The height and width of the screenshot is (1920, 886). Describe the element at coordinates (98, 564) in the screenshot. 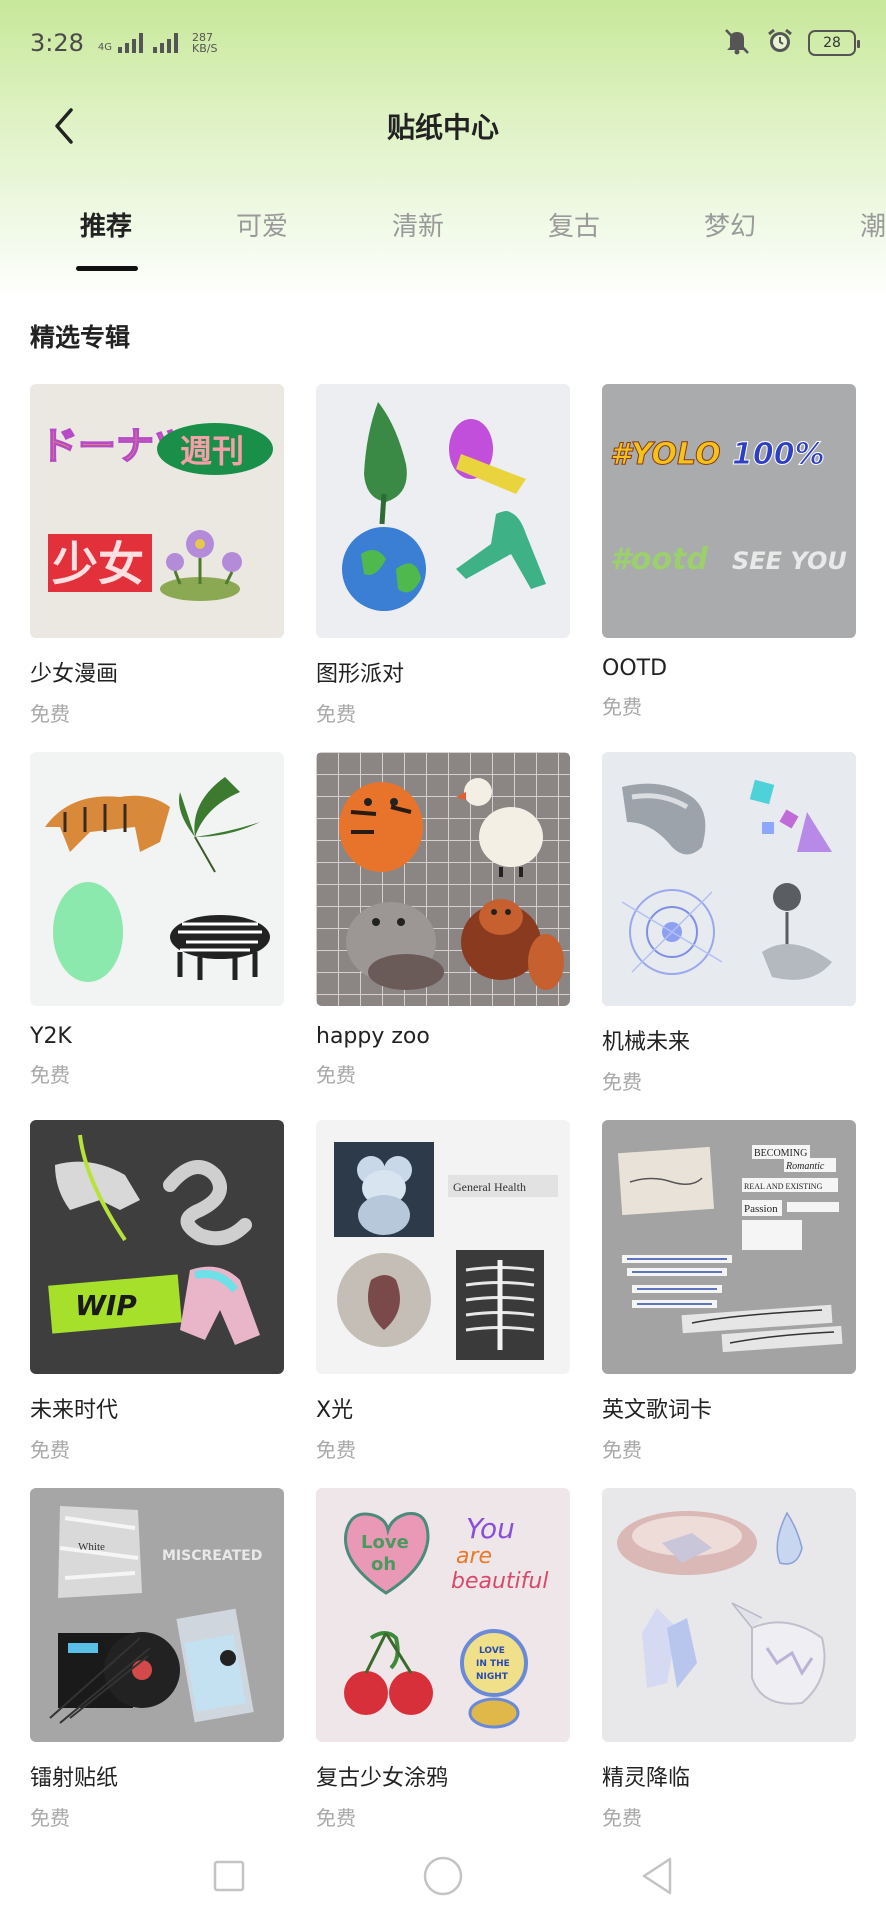

I see `svg-text: 少女` at that location.